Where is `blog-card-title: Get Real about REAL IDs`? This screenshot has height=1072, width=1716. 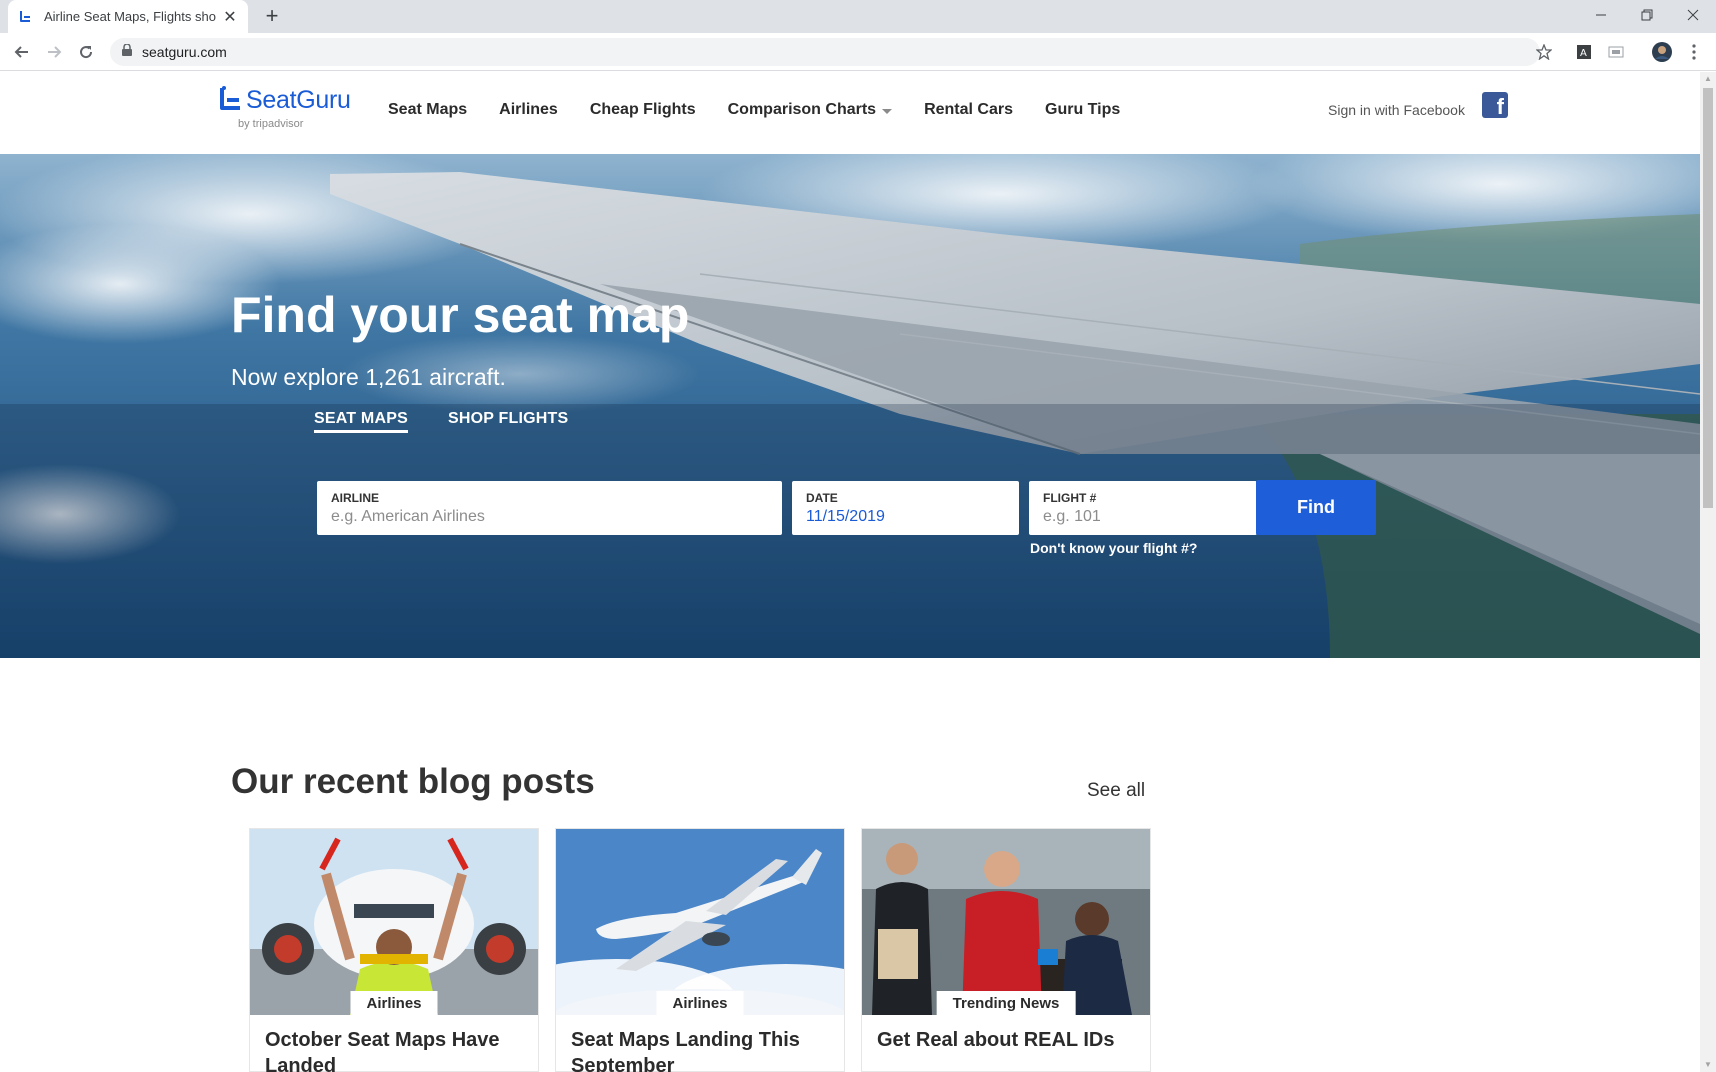
blog-card-title: Get Real about REAL IDs is located at coordinates (1007, 1040).